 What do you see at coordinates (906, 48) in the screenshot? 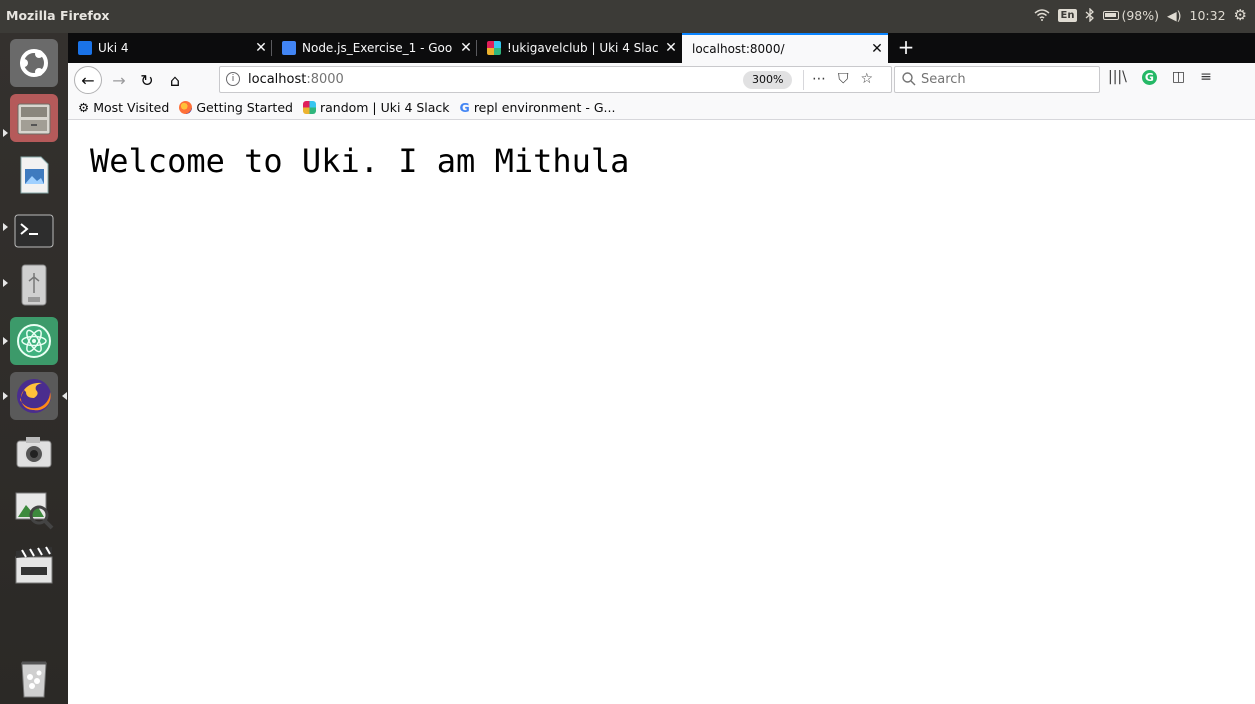
I see `new-tab-button: +` at bounding box center [906, 48].